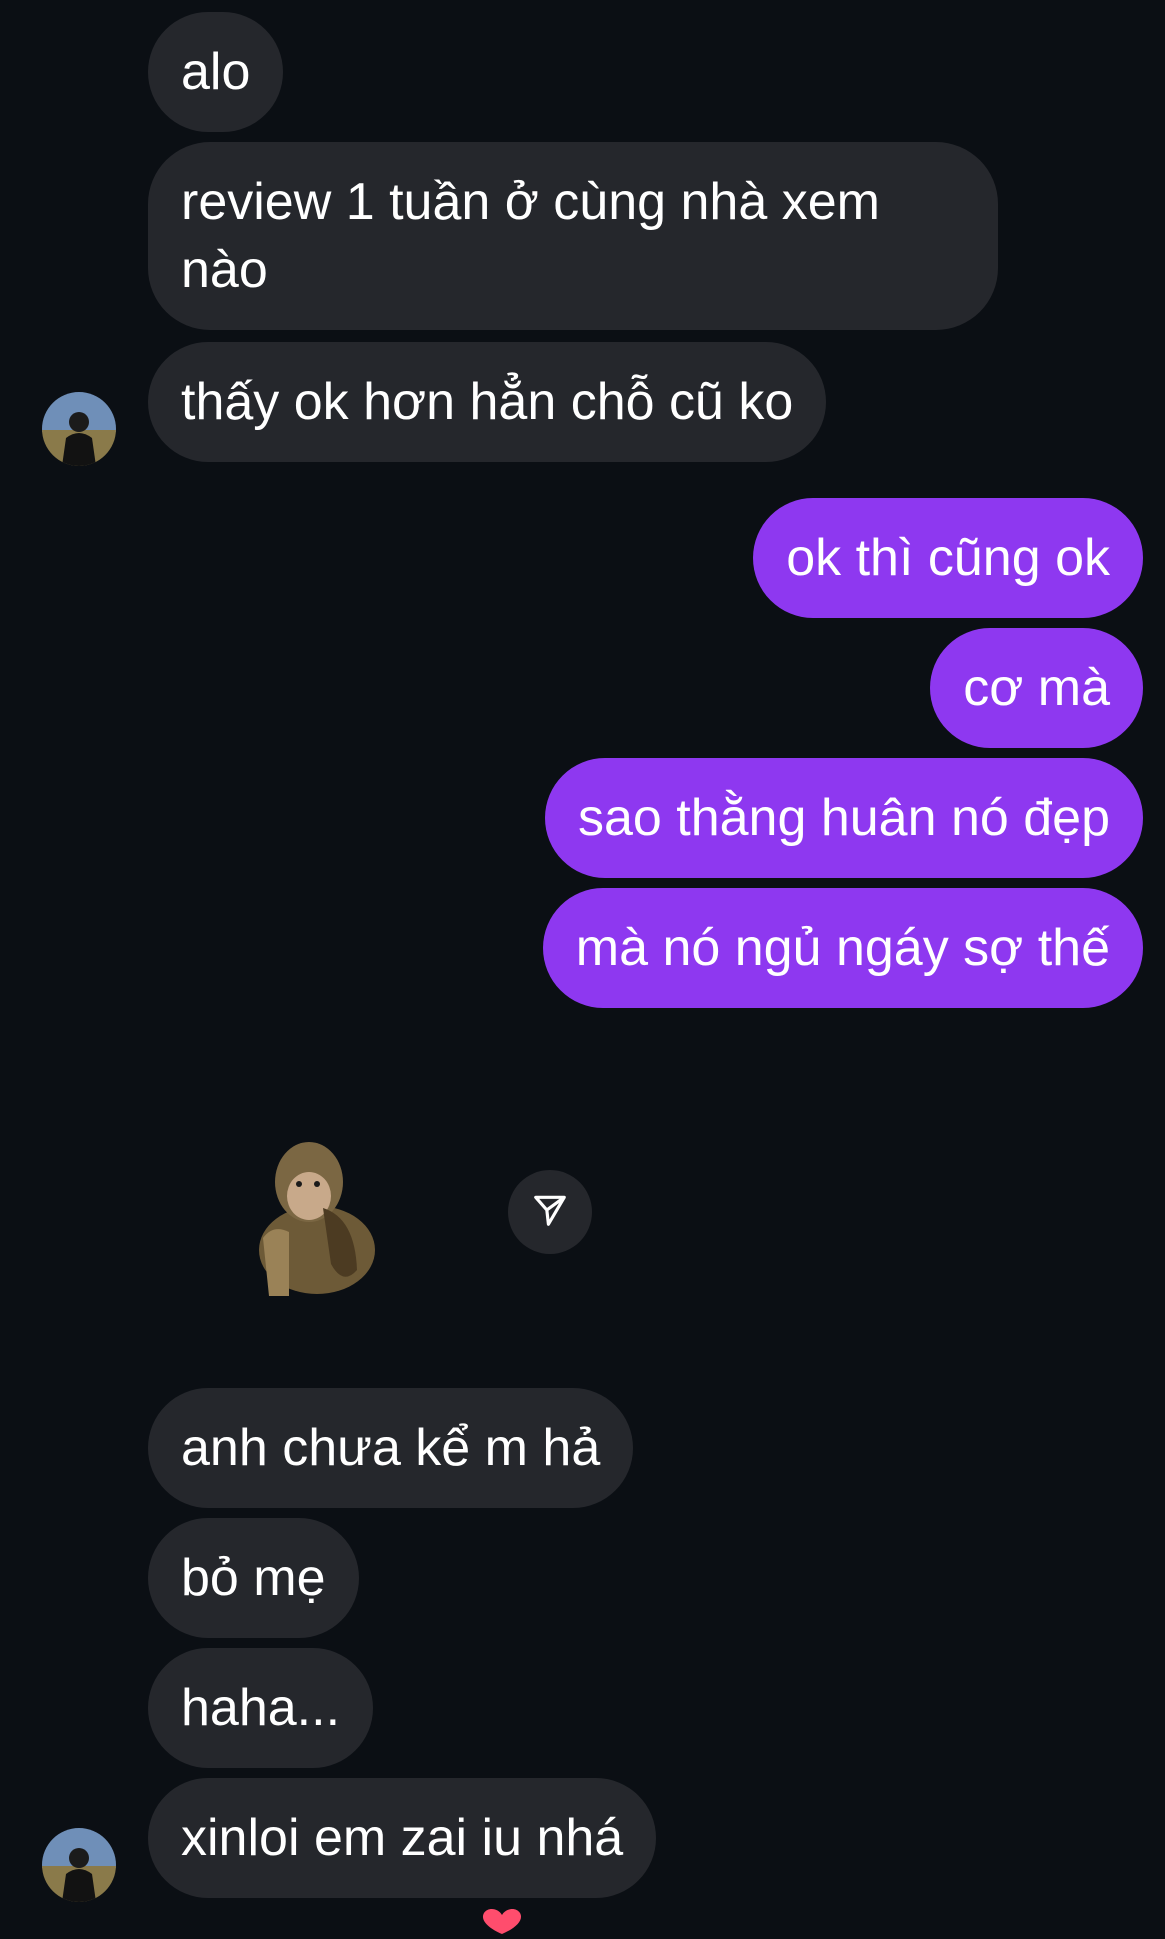  I want to click on share-button, so click(550, 1212).